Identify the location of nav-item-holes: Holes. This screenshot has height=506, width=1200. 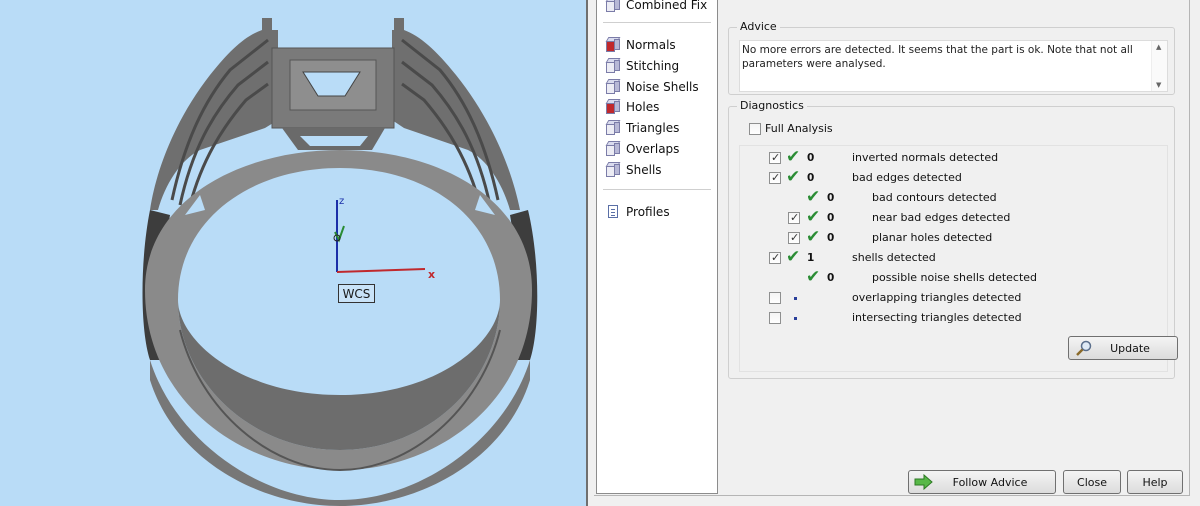
(632, 107).